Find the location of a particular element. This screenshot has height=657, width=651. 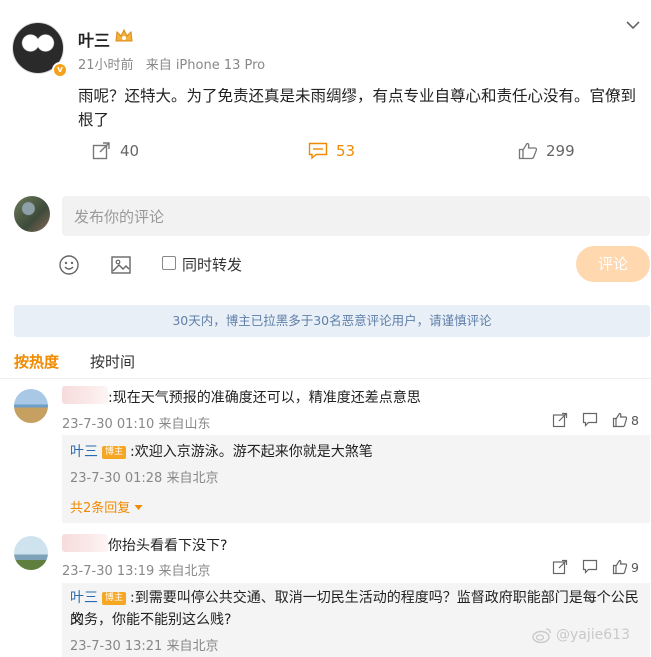

blacklist-notice: 30天内，博主已拉黑多于30名恶意评论用户，请谨慎评论 is located at coordinates (332, 321).